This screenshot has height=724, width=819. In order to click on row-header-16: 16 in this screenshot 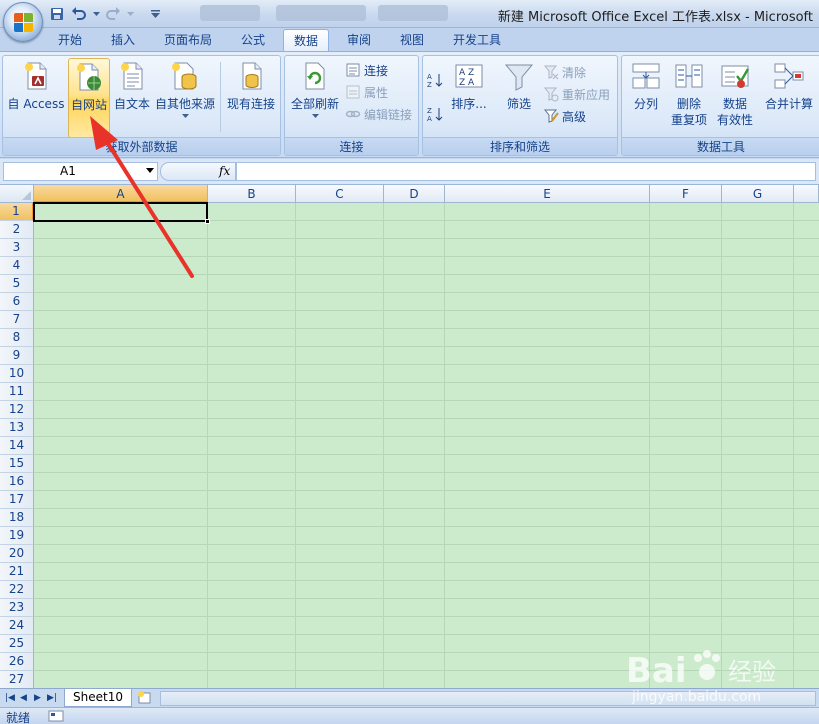, I will do `click(17, 482)`.